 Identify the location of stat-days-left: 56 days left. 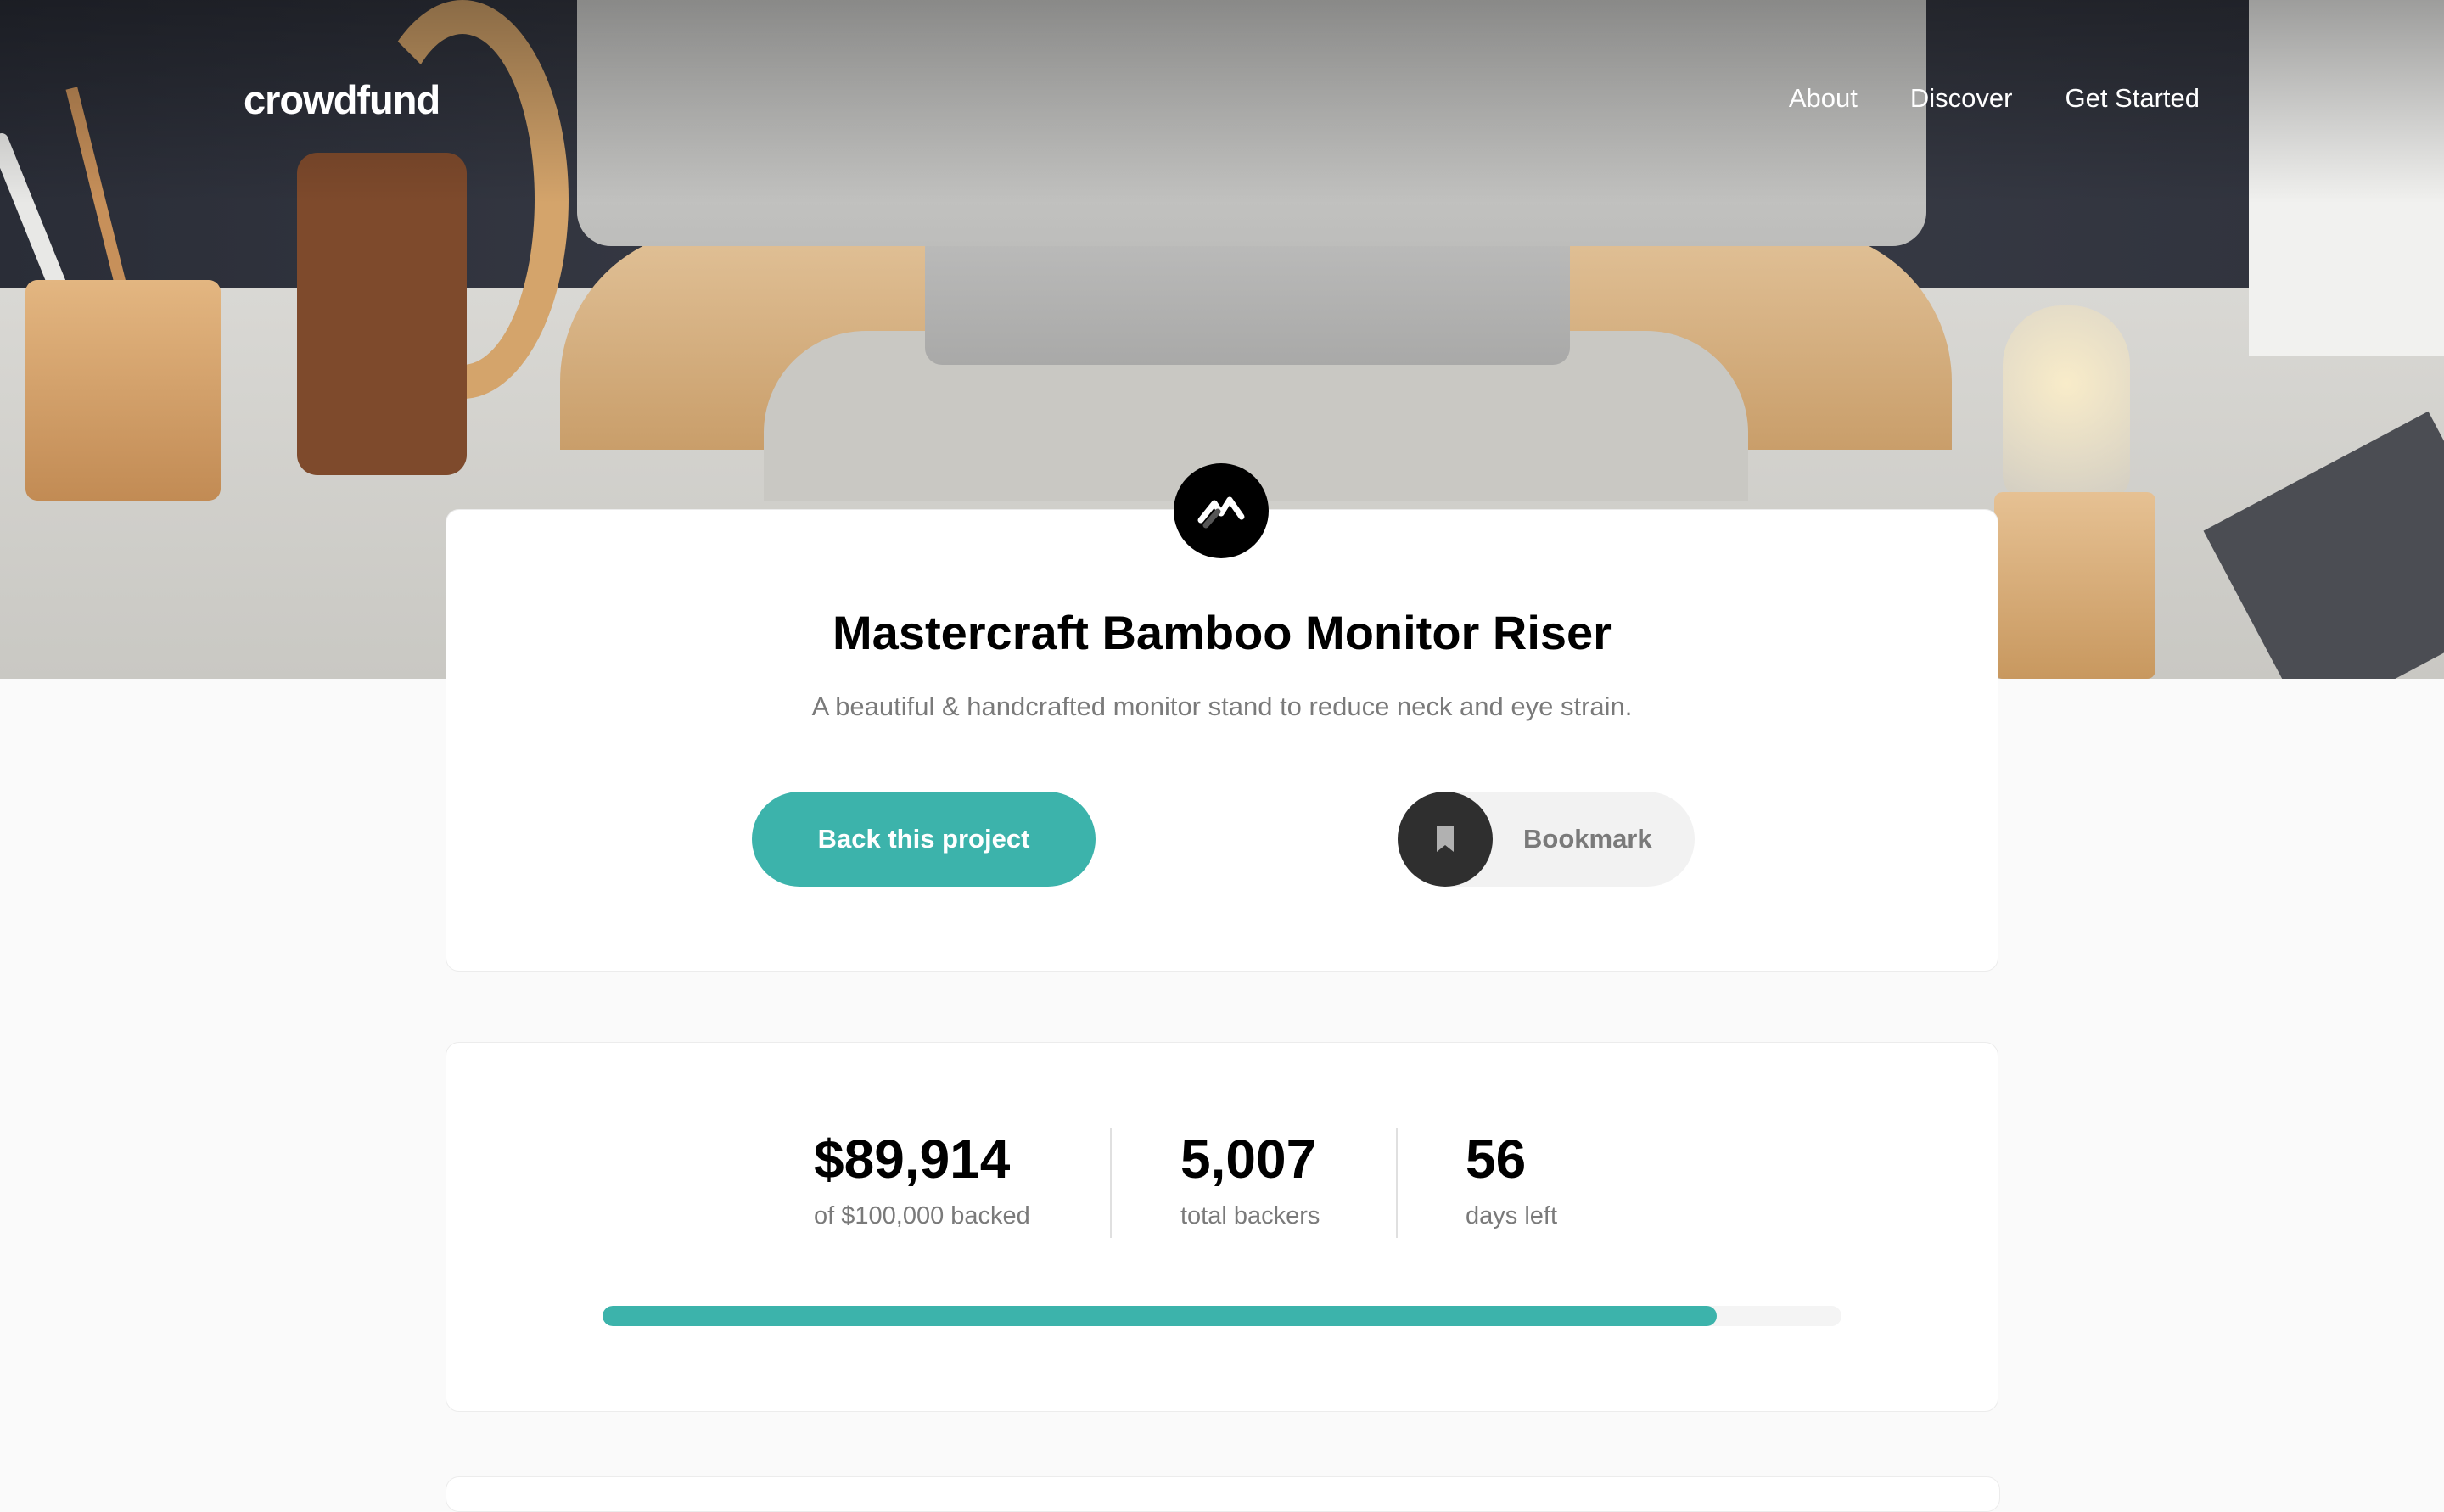
(1511, 1179).